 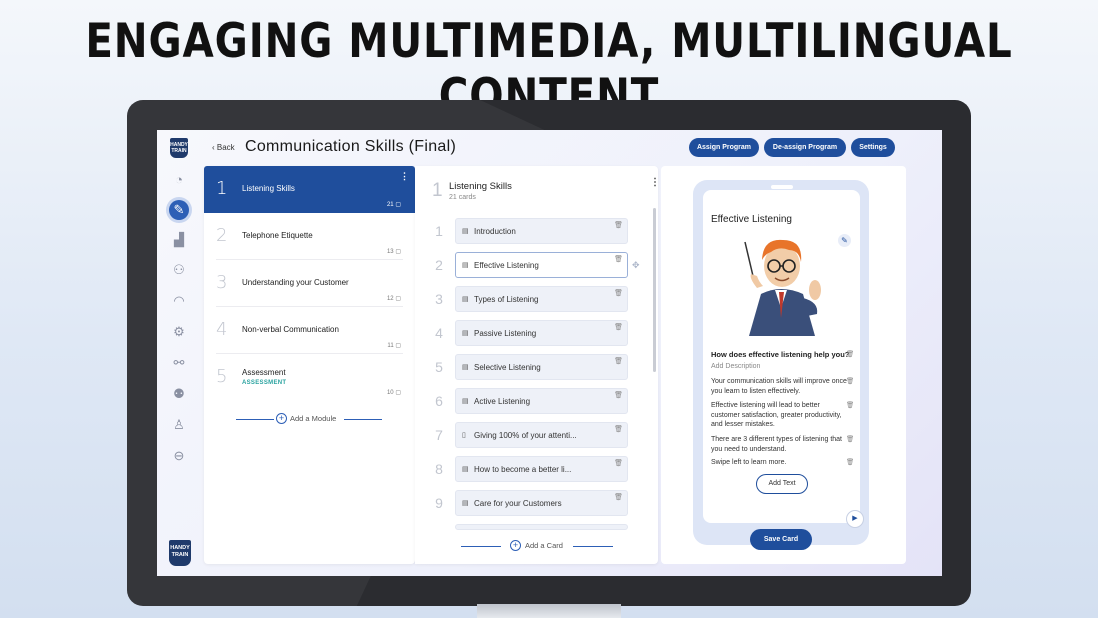 What do you see at coordinates (351, 146) in the screenshot?
I see `page-title: Communication Skills (Final)` at bounding box center [351, 146].